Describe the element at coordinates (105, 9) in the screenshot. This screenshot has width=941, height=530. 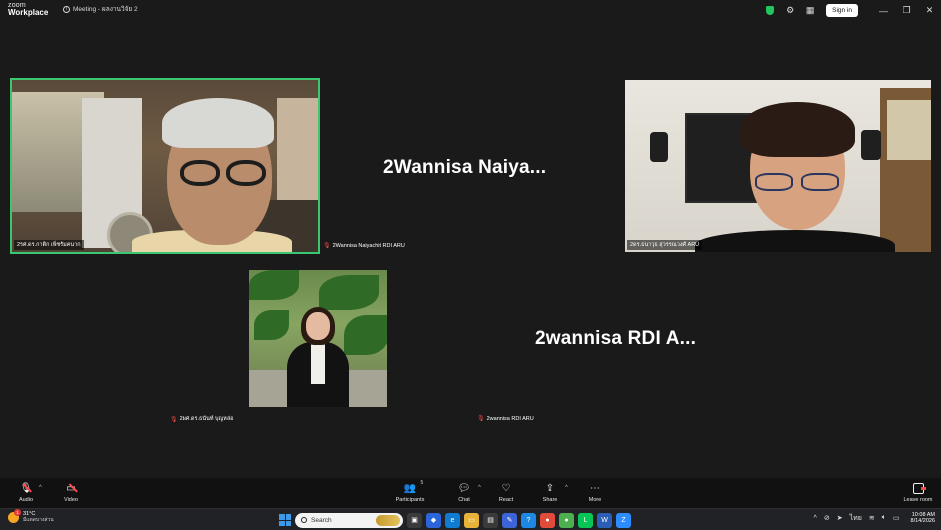
I see `meeting-title-text: Meeting - ผลงานวิจัย 2` at that location.